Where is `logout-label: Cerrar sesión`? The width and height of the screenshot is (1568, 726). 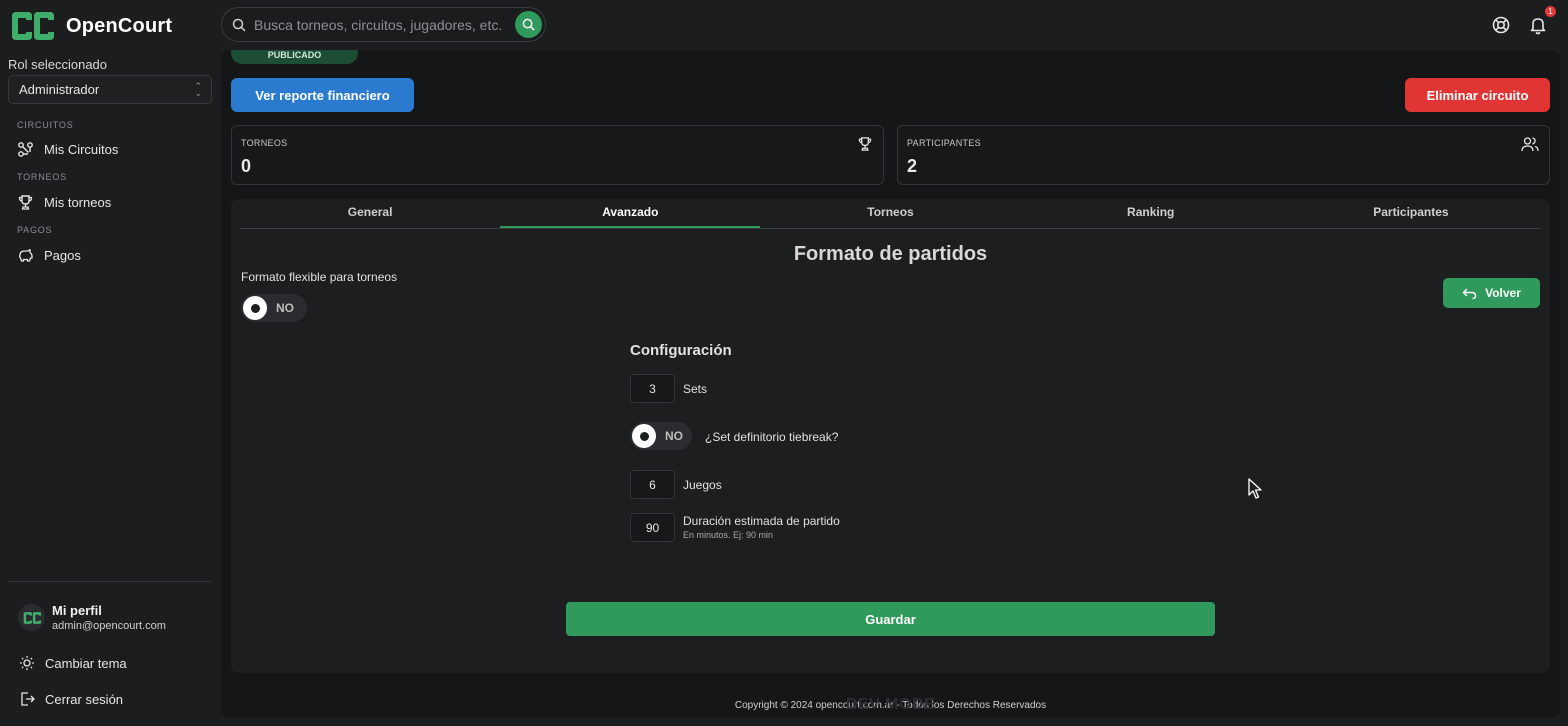
logout-label: Cerrar sesión is located at coordinates (84, 699).